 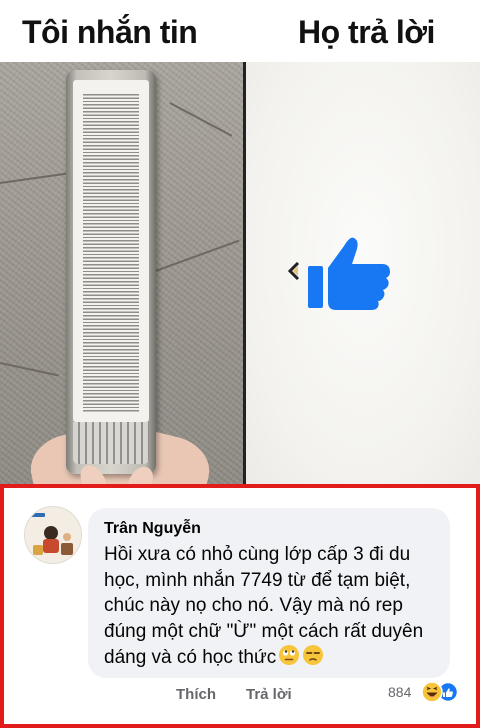 I want to click on meme-title-right: Họ trả lời, so click(x=366, y=32).